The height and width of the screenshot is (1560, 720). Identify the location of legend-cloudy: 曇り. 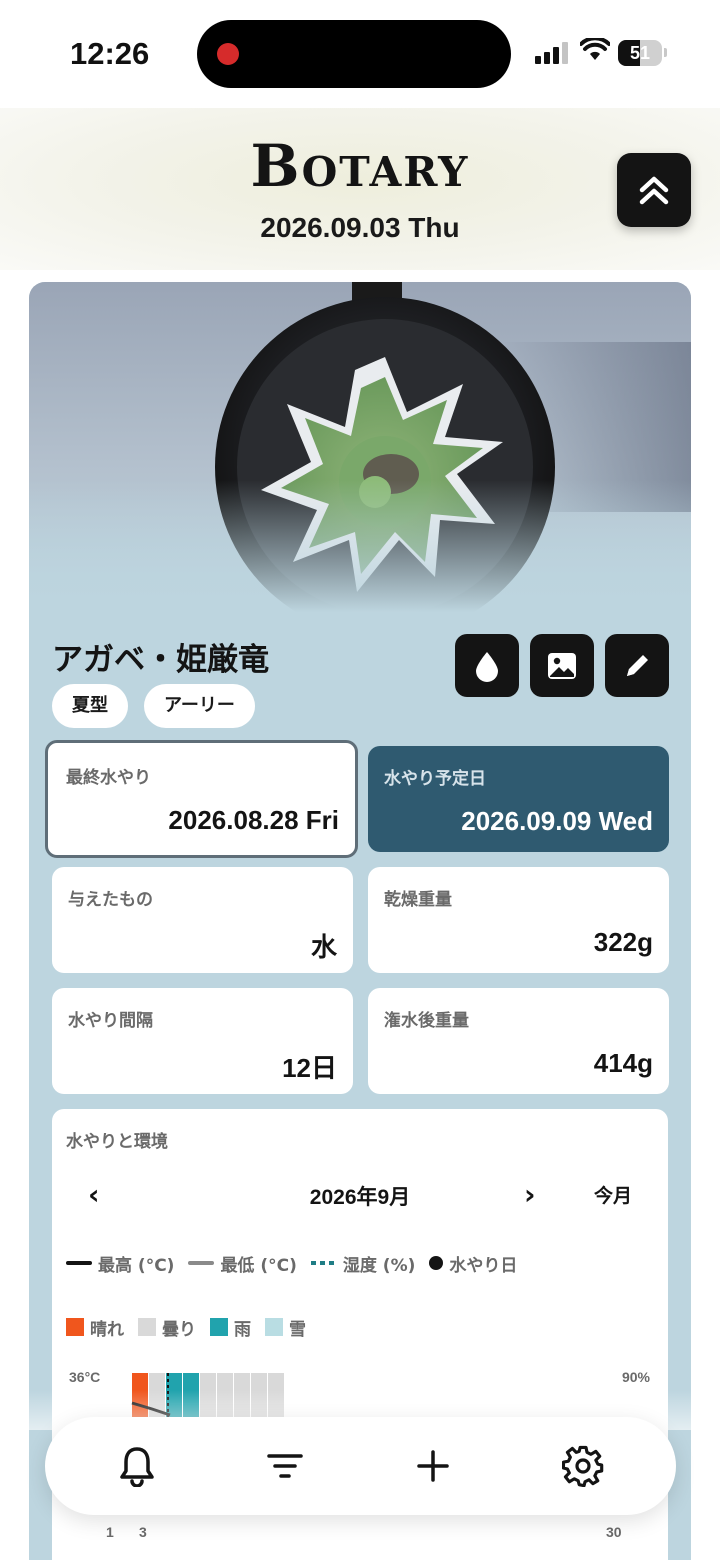
(167, 1327).